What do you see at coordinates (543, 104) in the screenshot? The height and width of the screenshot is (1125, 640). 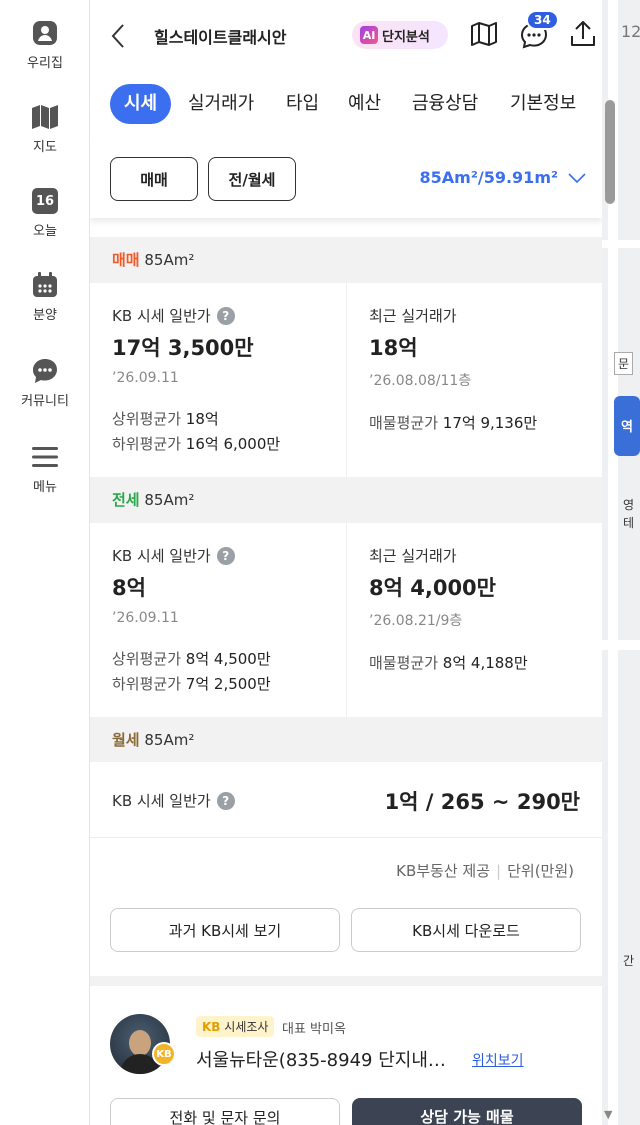 I see `tab-basic-info: 기본정보` at bounding box center [543, 104].